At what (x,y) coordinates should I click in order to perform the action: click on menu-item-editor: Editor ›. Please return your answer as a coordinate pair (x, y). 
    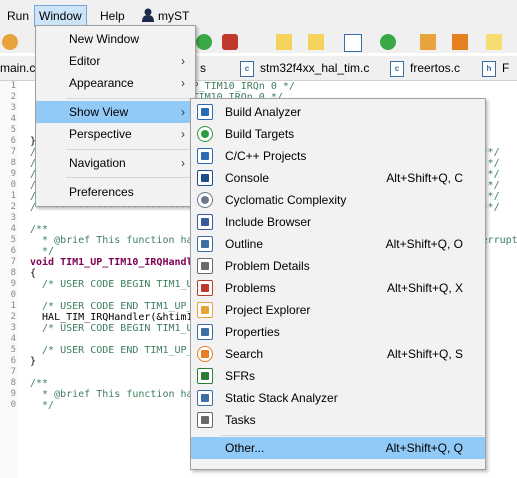
    Looking at the image, I should click on (115, 61).